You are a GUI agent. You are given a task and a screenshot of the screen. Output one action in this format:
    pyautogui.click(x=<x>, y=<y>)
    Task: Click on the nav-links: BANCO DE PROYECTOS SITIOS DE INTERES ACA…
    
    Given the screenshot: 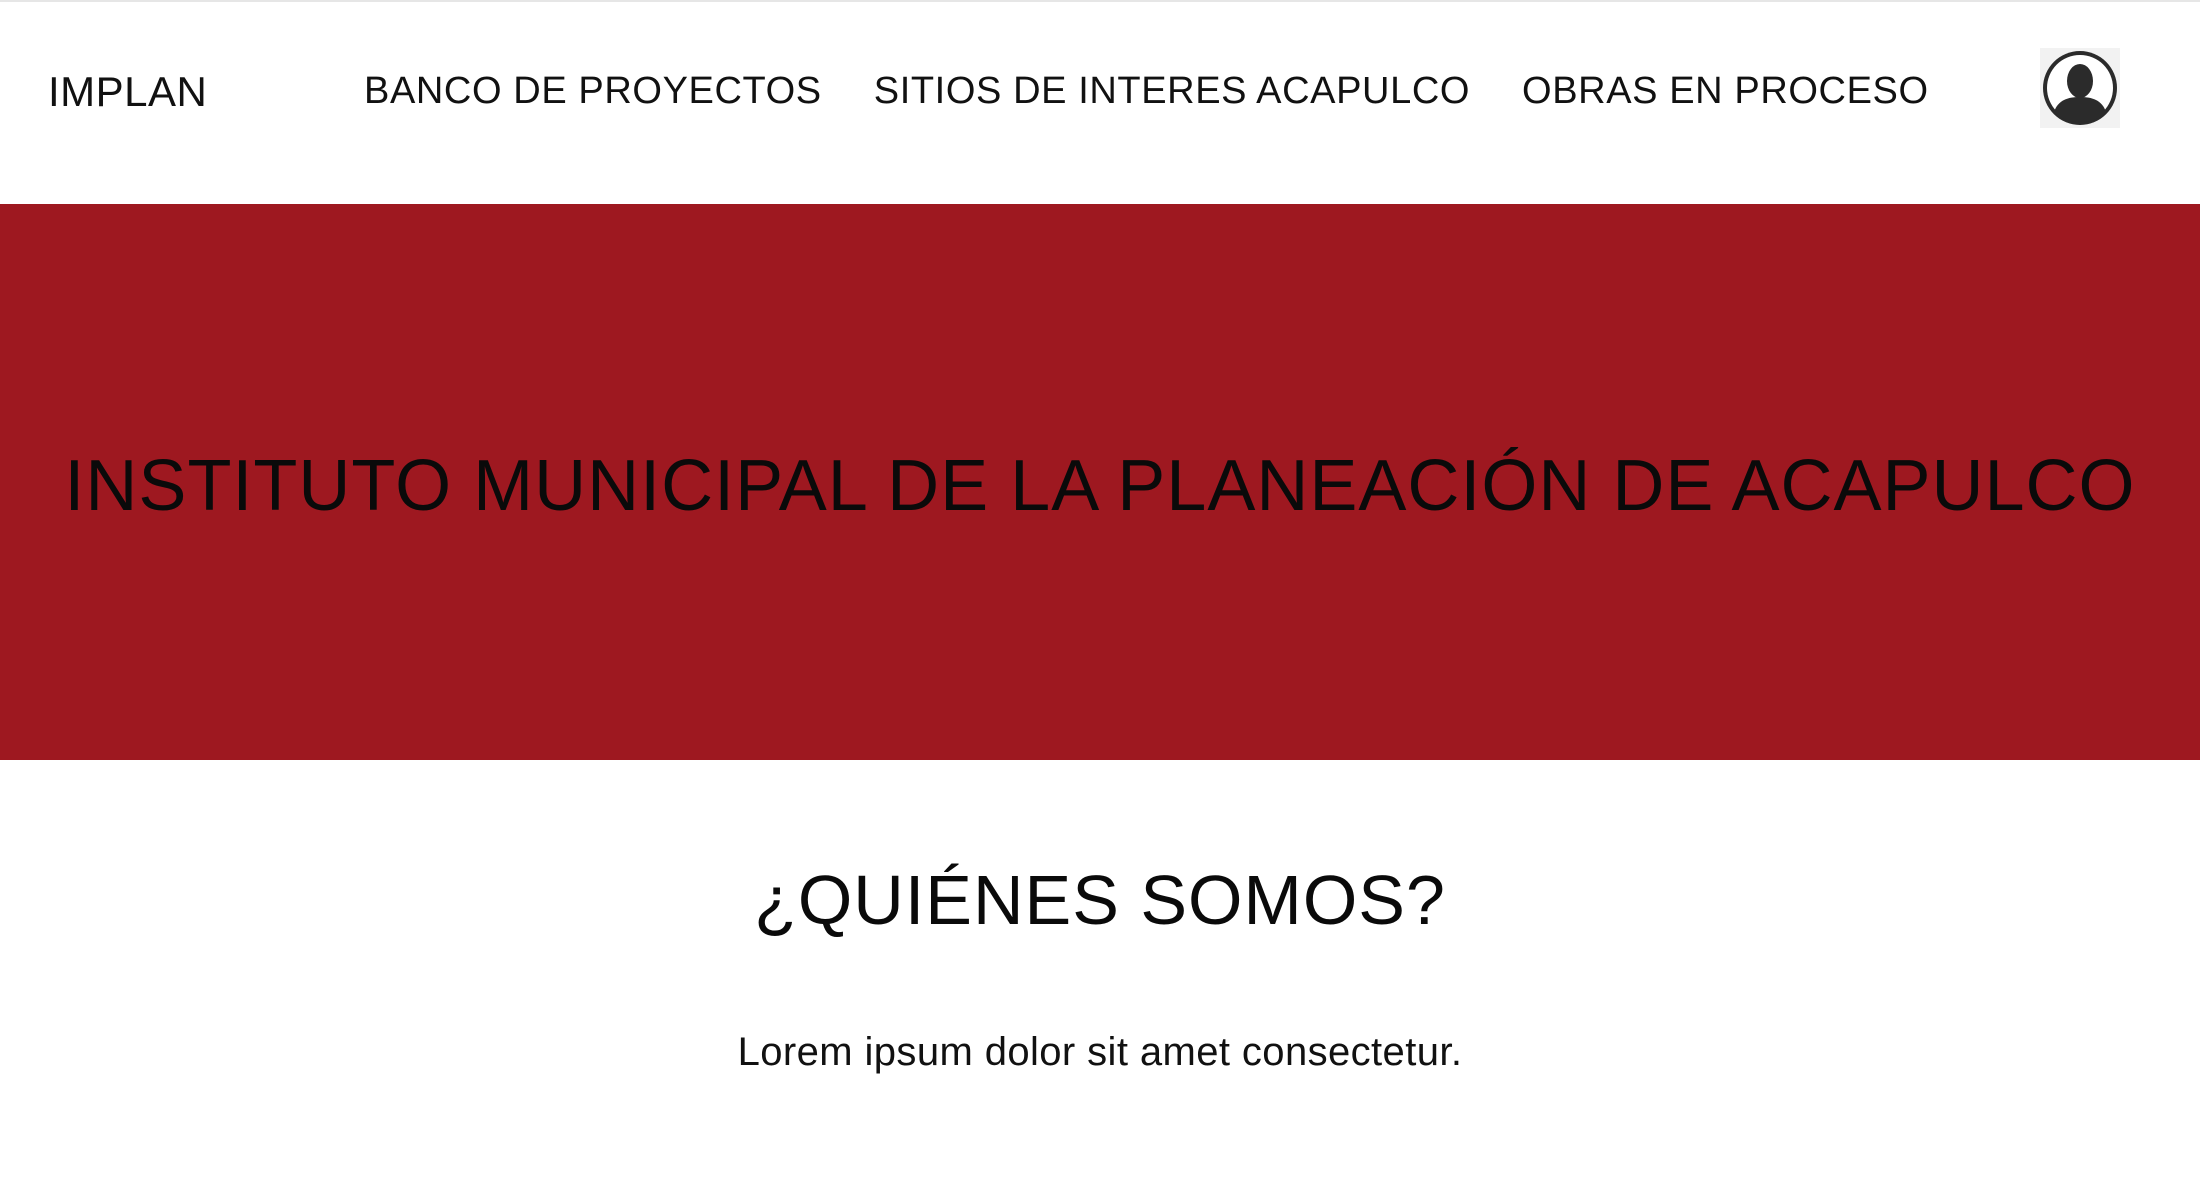 What is the action you would take?
    pyautogui.click(x=1146, y=91)
    